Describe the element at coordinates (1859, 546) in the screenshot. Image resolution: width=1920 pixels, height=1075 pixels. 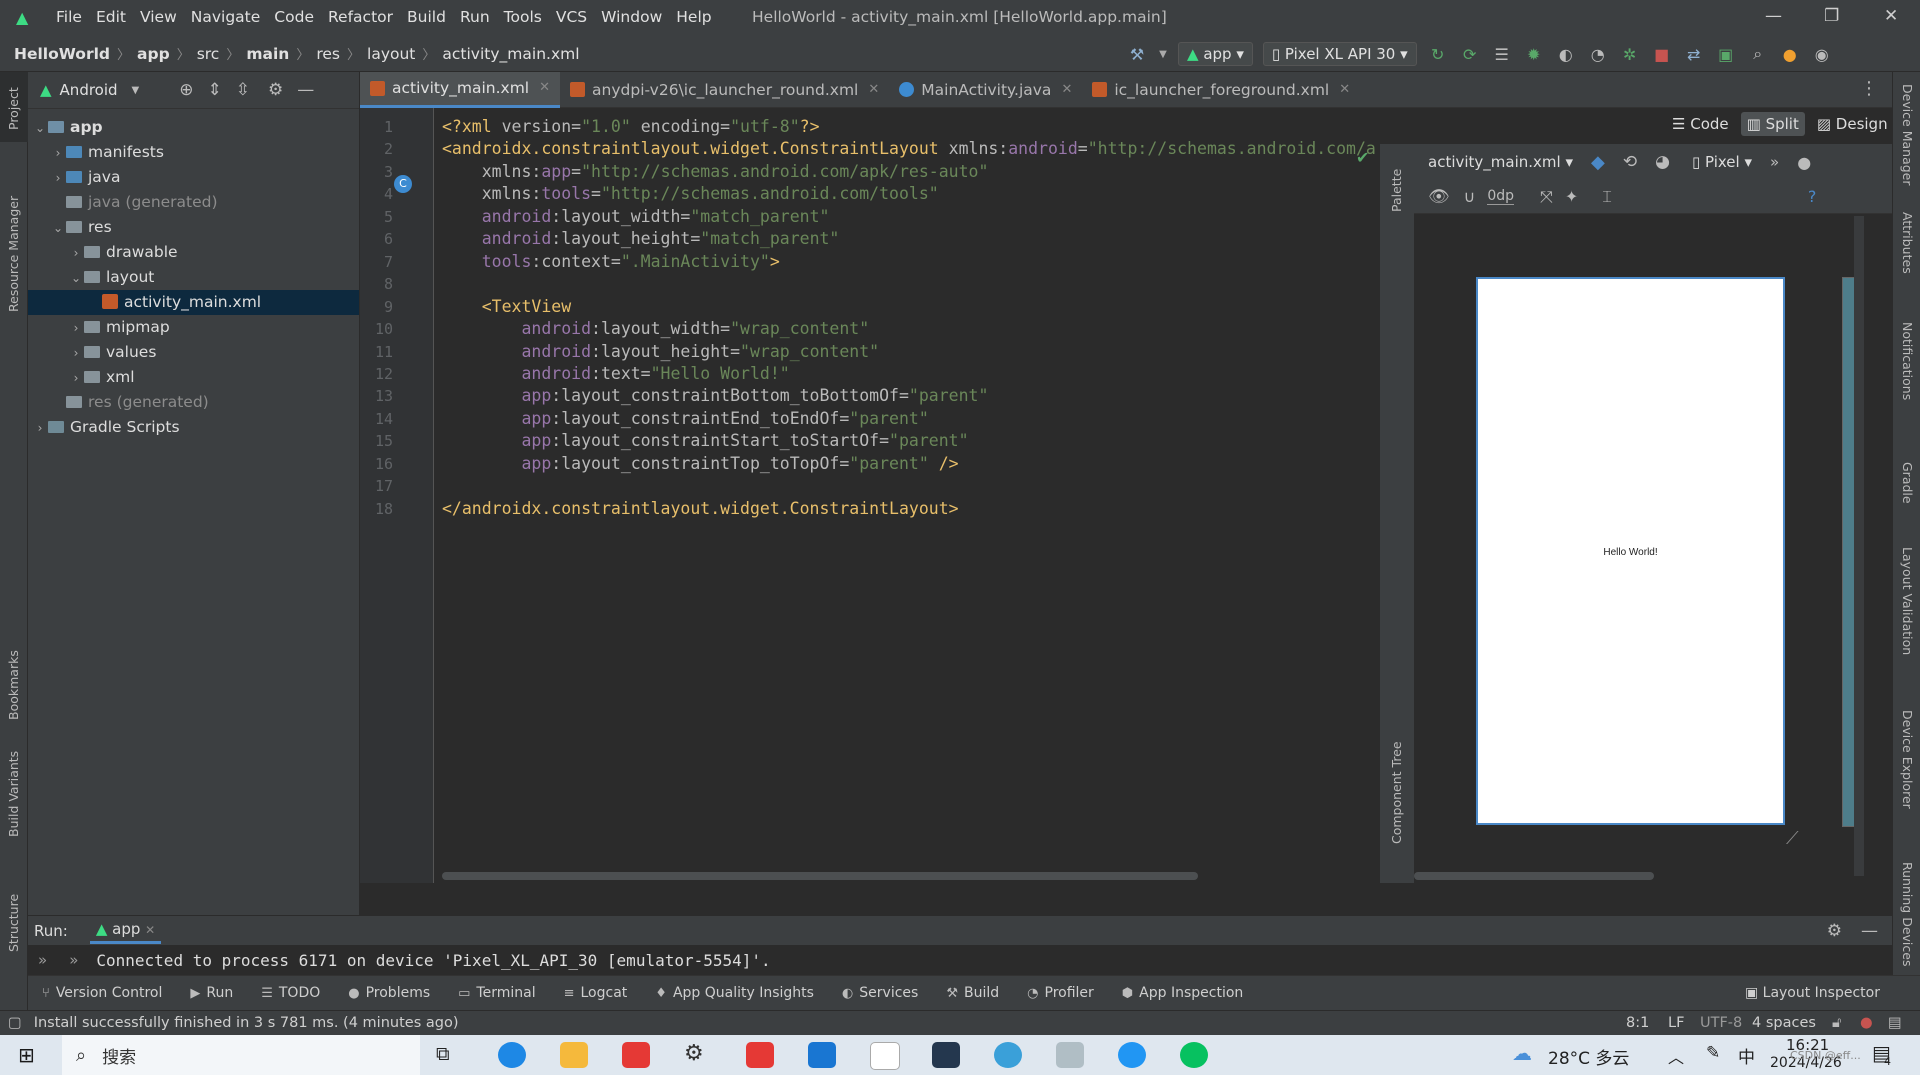
I see `design-vertical-scrollbar` at that location.